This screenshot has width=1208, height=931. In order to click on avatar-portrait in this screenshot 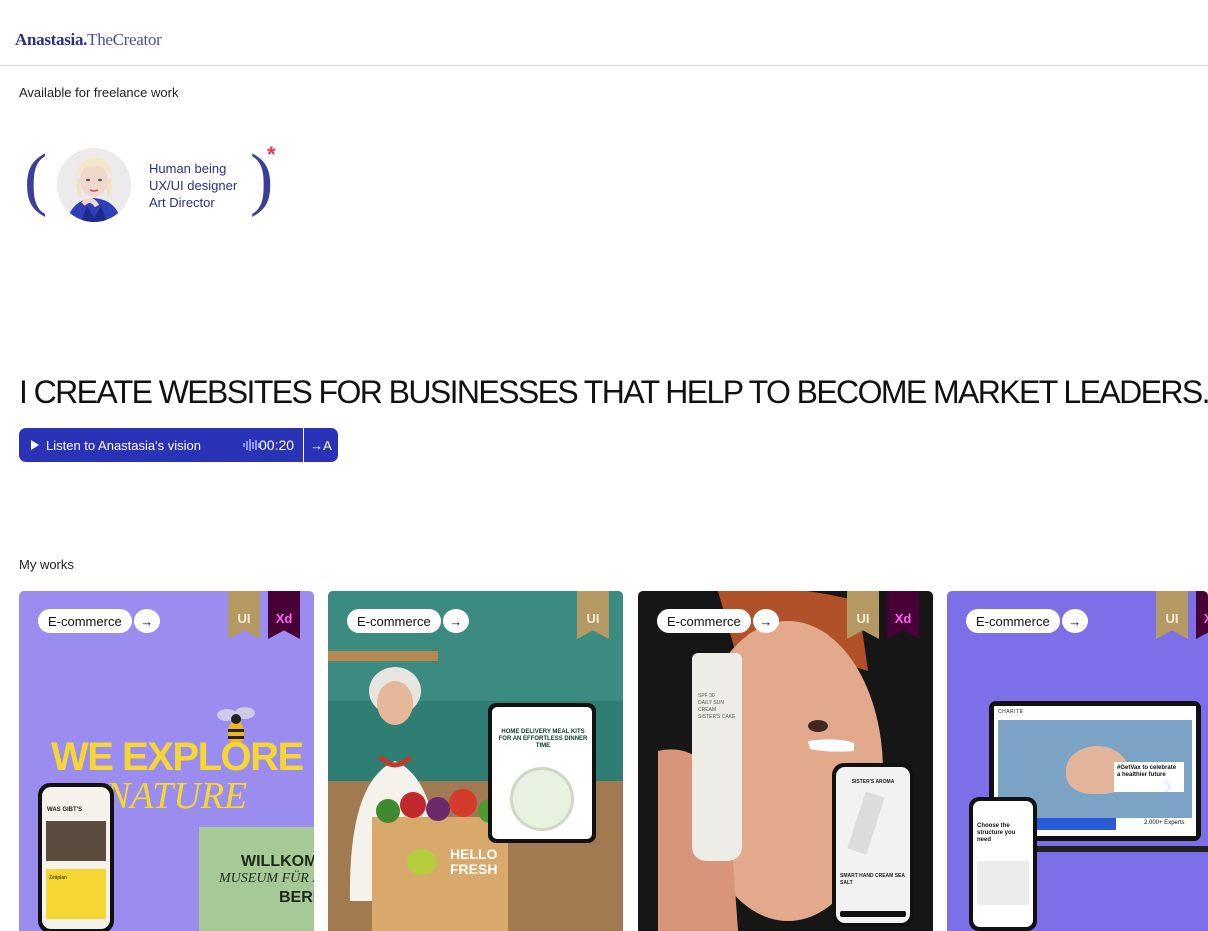, I will do `click(94, 185)`.